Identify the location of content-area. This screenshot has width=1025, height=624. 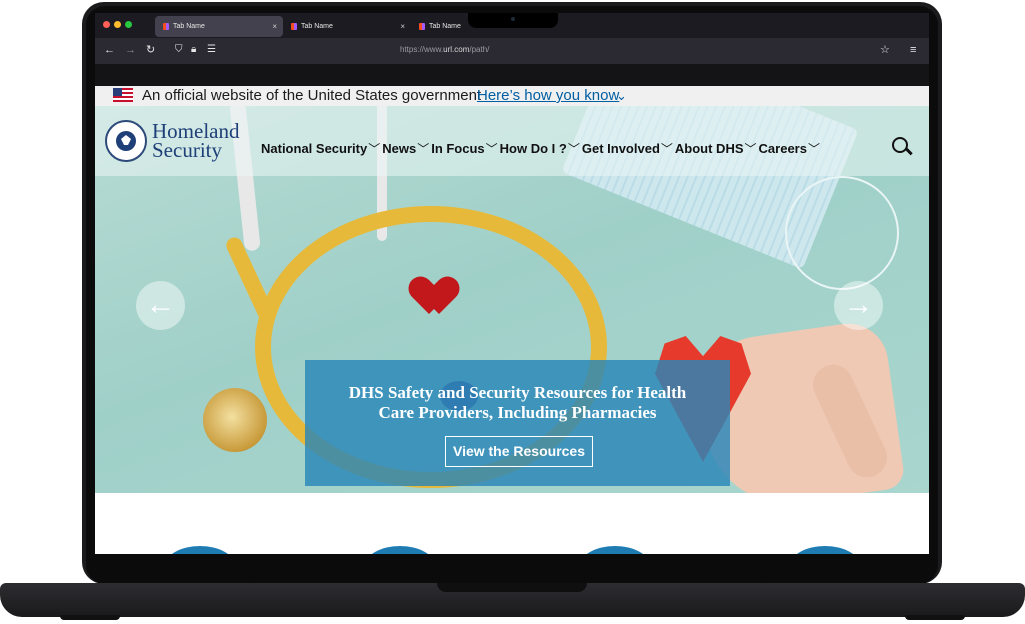
(512, 523).